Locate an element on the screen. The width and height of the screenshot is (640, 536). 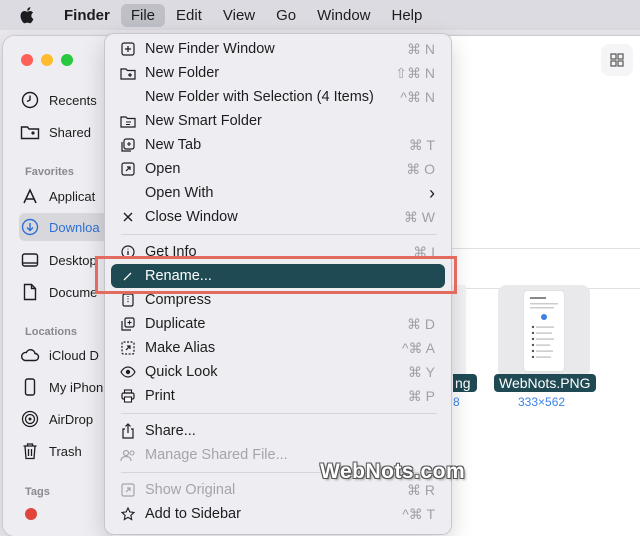
menu-item-print: Print ⌘ P is located at coordinates (278, 396).